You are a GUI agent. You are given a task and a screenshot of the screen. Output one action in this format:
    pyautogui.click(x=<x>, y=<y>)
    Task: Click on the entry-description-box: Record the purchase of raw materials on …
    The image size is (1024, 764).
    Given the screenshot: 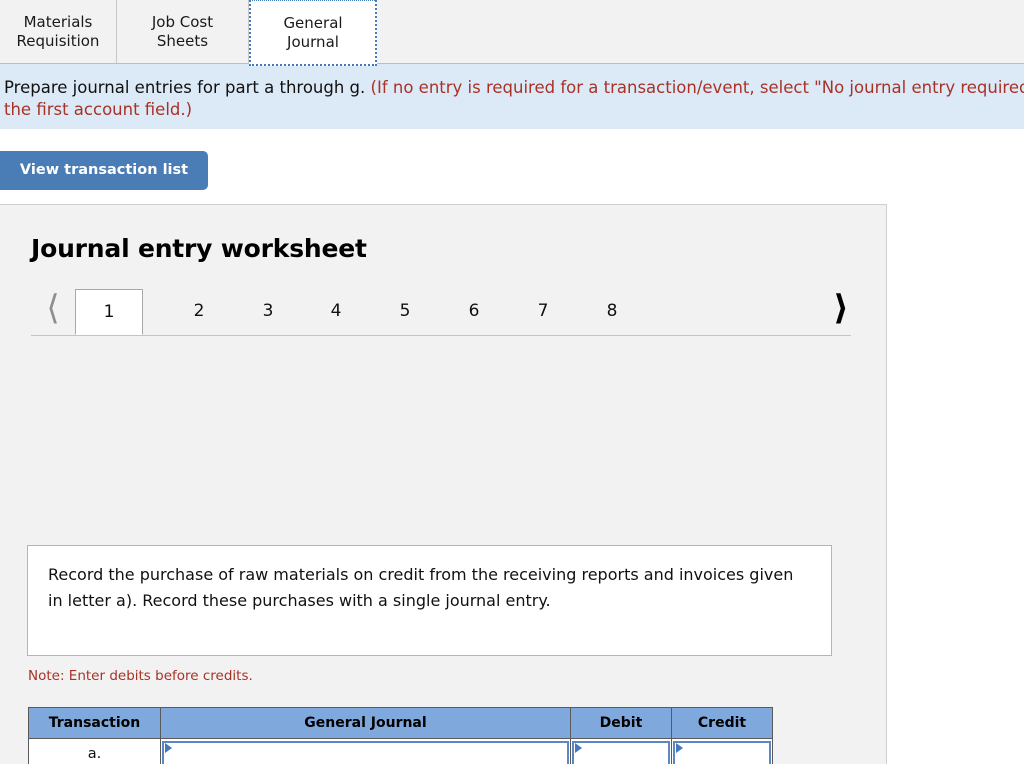 What is the action you would take?
    pyautogui.click(x=429, y=600)
    